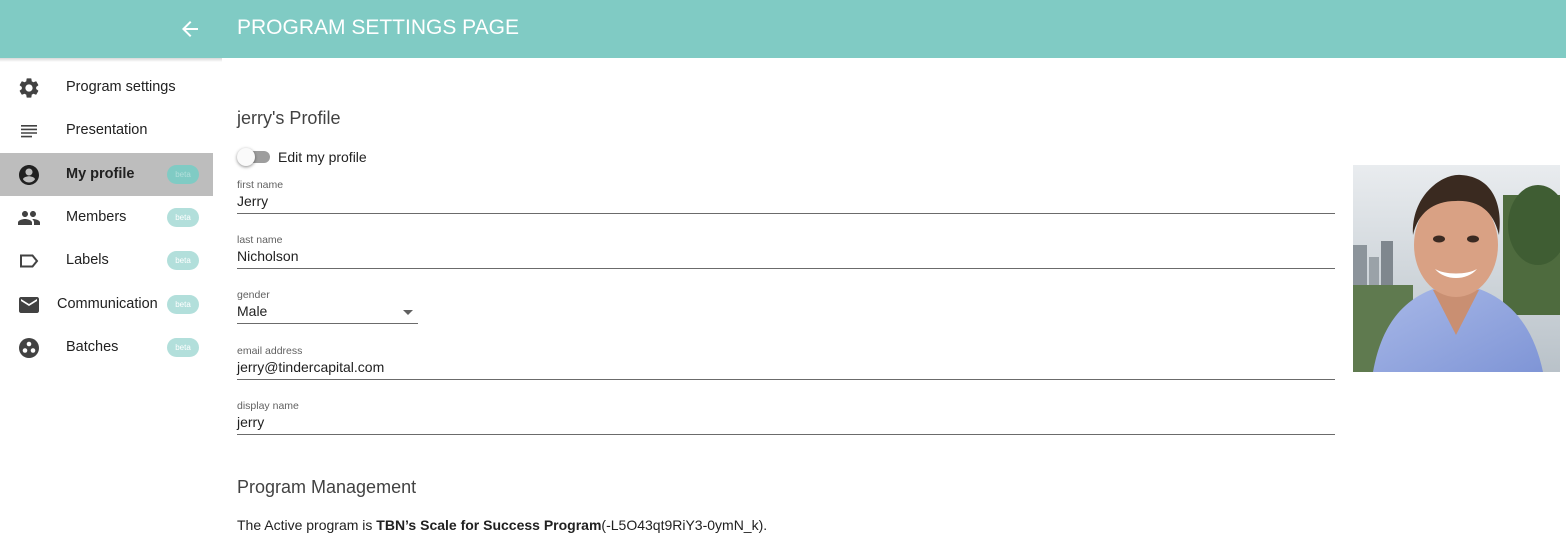 The width and height of the screenshot is (1566, 556). Describe the element at coordinates (307, 525) in the screenshot. I see `active-program-prefix: The Active program is` at that location.